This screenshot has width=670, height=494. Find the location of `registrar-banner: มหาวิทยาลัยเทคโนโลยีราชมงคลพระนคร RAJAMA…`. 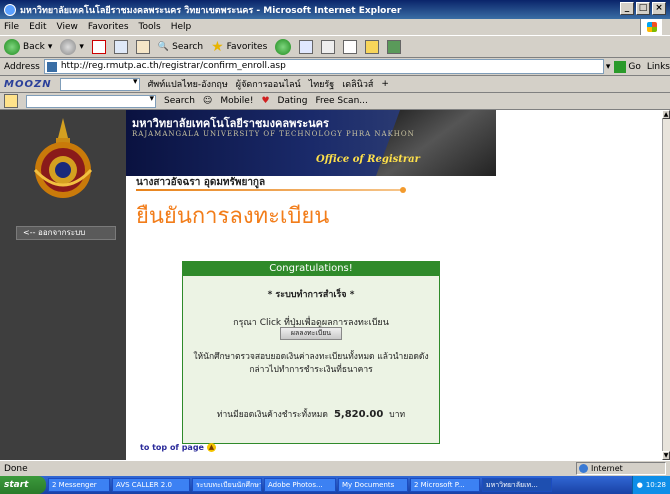

registrar-banner: มหาวิทยาลัยเทคโนโลยีราชมงคลพระนคร RAJAMA… is located at coordinates (311, 143).